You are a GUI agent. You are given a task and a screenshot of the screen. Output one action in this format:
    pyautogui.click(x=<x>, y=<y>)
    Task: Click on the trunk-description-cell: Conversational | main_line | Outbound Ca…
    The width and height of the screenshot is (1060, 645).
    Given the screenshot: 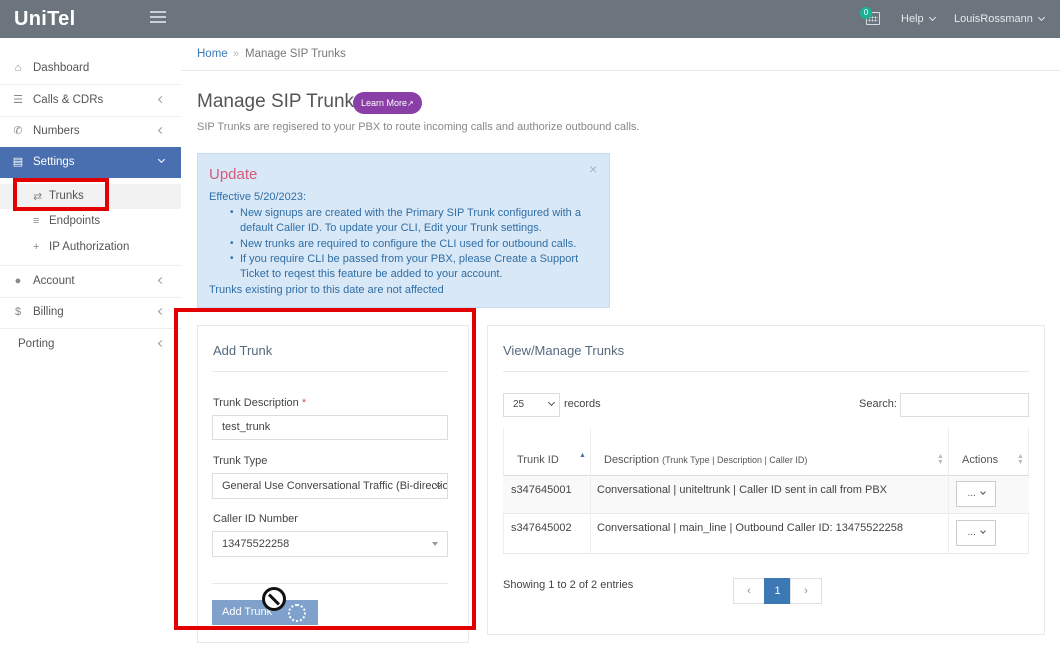 What is the action you would take?
    pyautogui.click(x=750, y=528)
    